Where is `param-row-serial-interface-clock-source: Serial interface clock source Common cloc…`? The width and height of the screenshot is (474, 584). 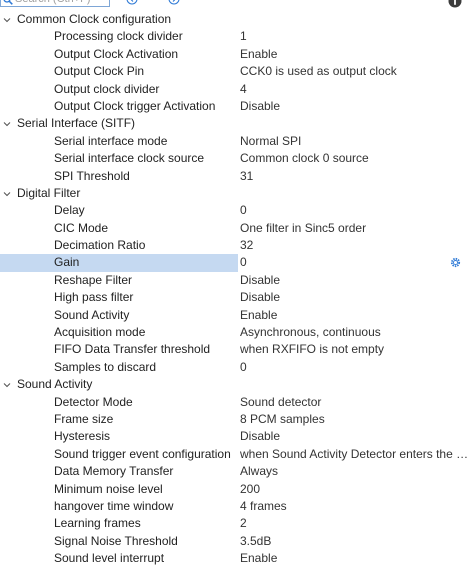 param-row-serial-interface-clock-source: Serial interface clock source Common cloc… is located at coordinates (237, 158).